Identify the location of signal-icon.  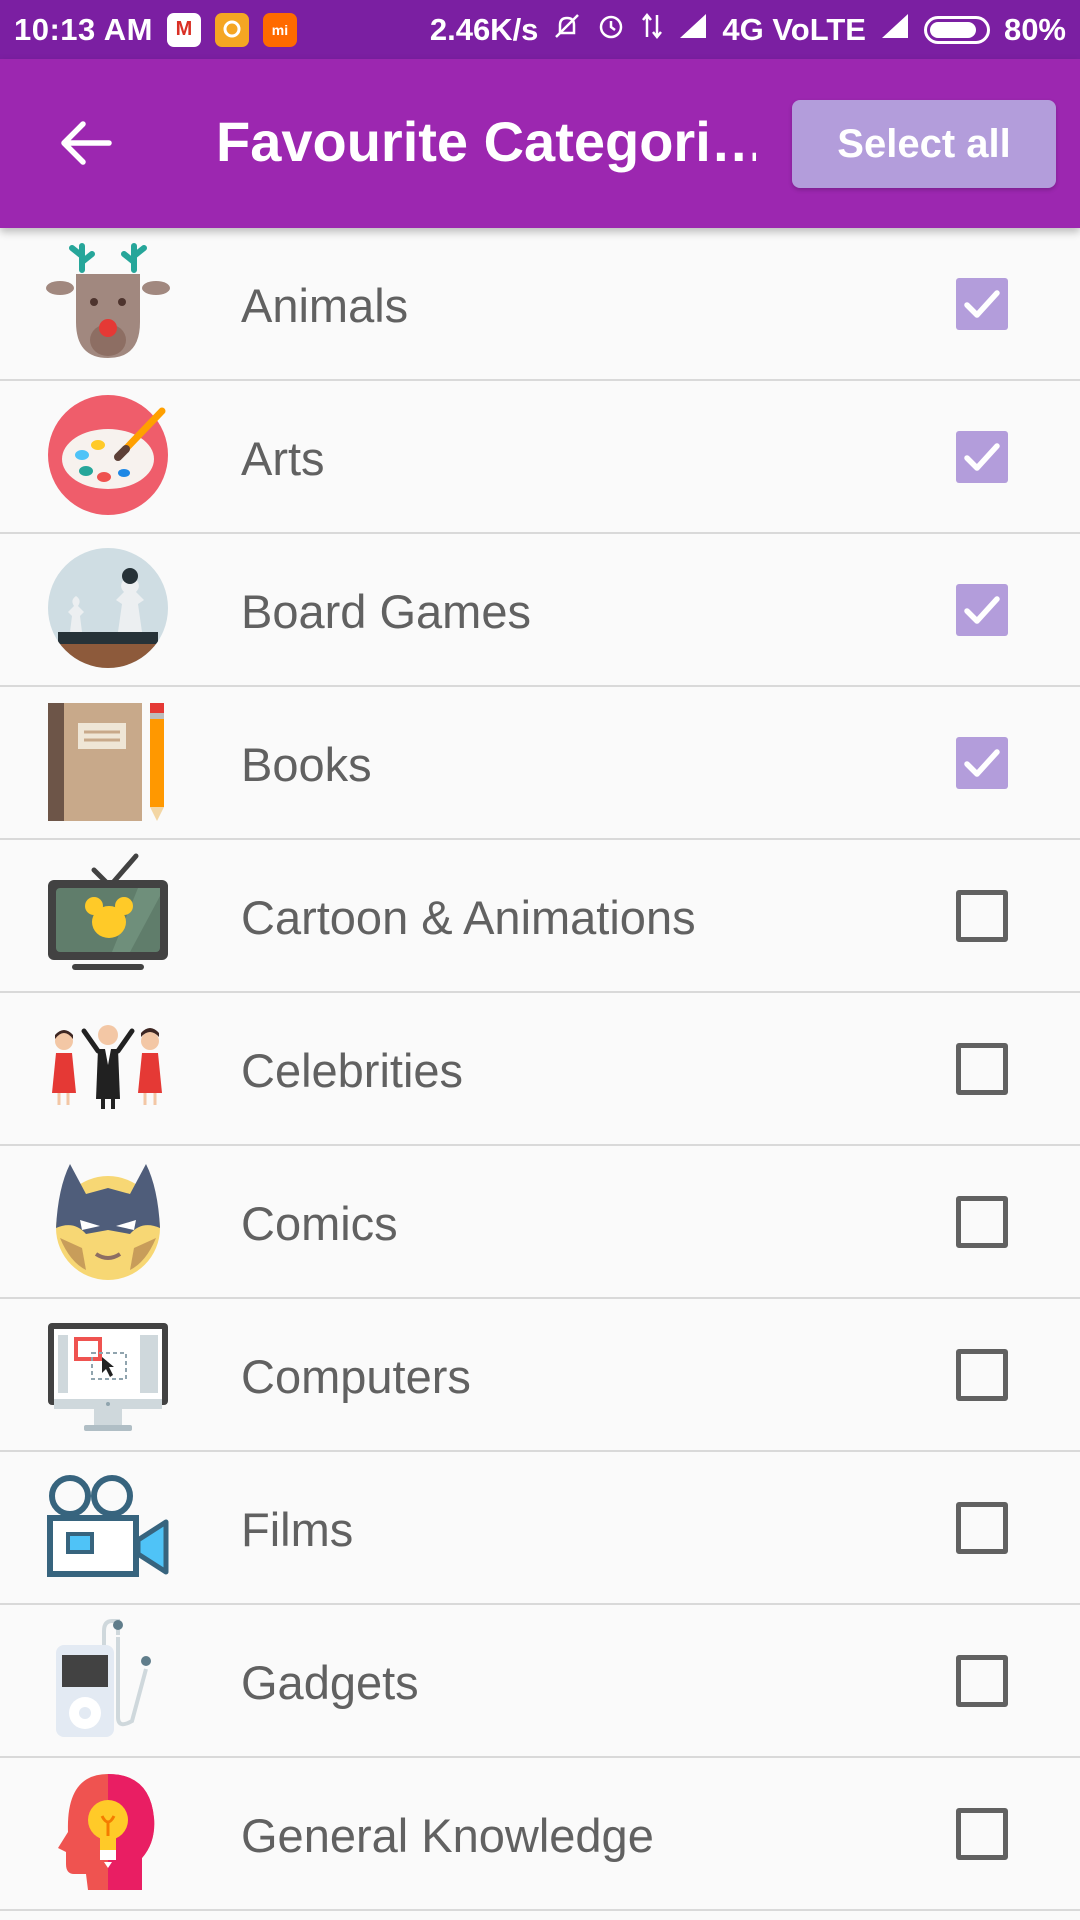
(693, 30).